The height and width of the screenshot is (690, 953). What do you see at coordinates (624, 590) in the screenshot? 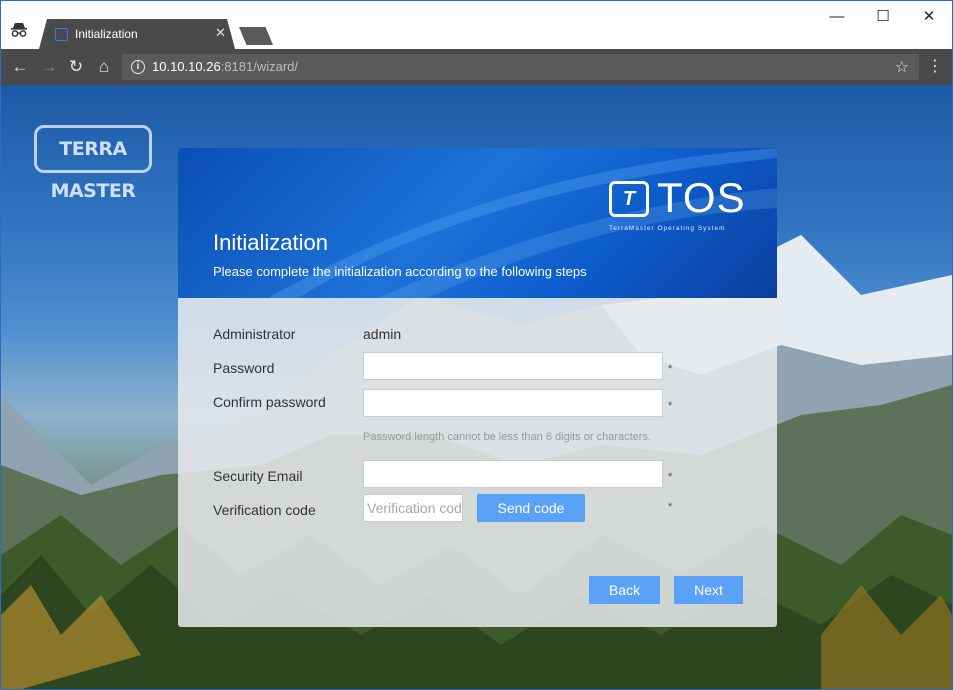
I see `back-button: Back` at bounding box center [624, 590].